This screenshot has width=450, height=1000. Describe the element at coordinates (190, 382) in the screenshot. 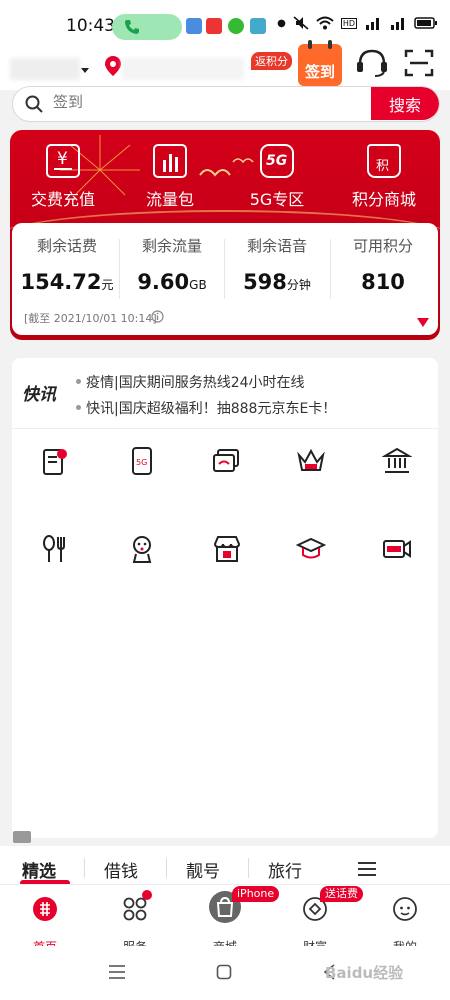

I see `news-item: 疫情|国庆期间服务热线24小时在线` at that location.